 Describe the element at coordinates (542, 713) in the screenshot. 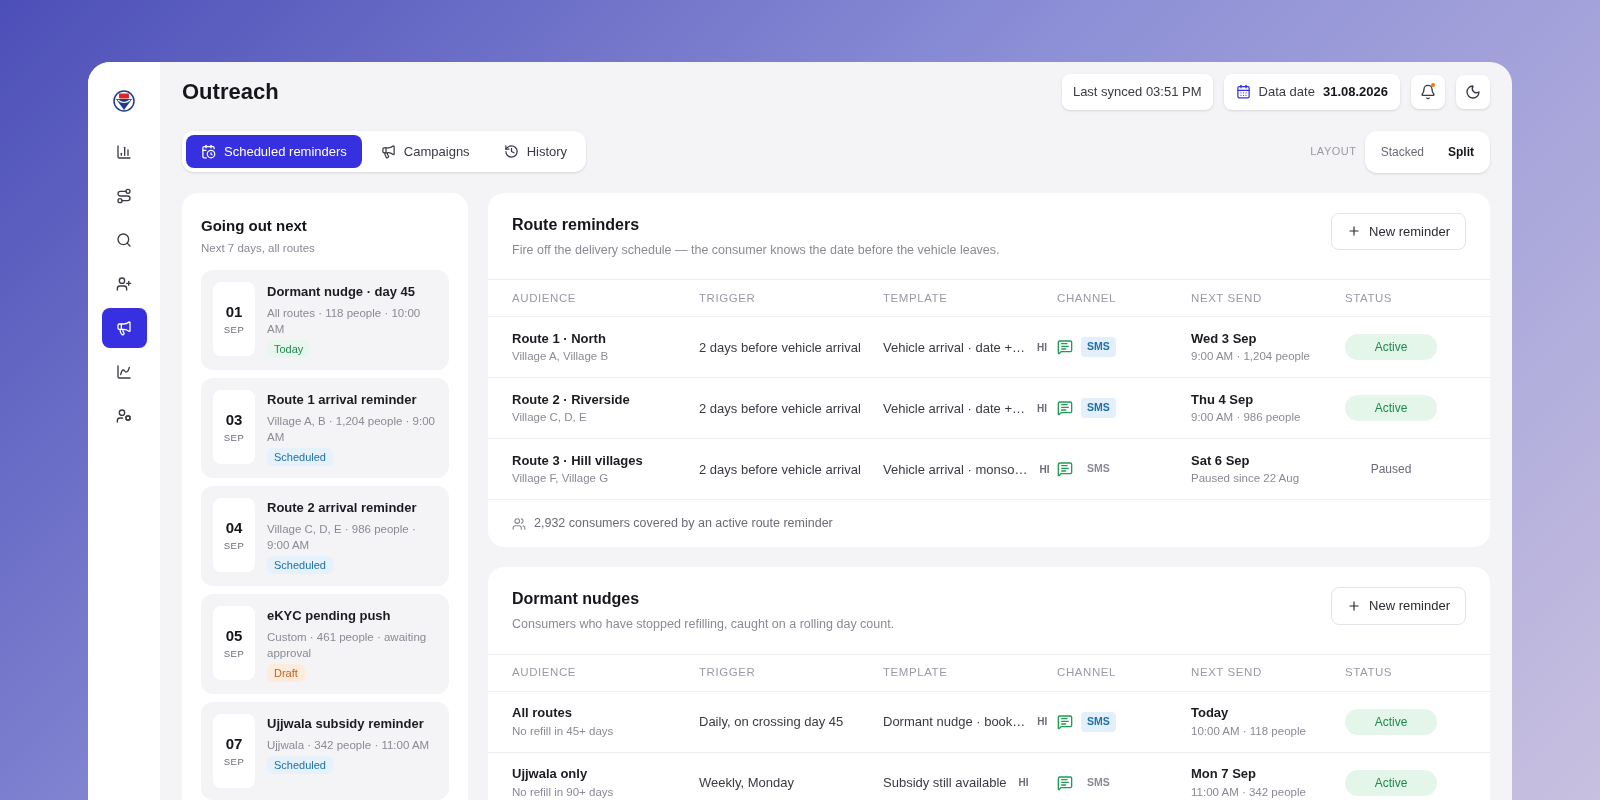

I see `audience-name: All routes` at that location.